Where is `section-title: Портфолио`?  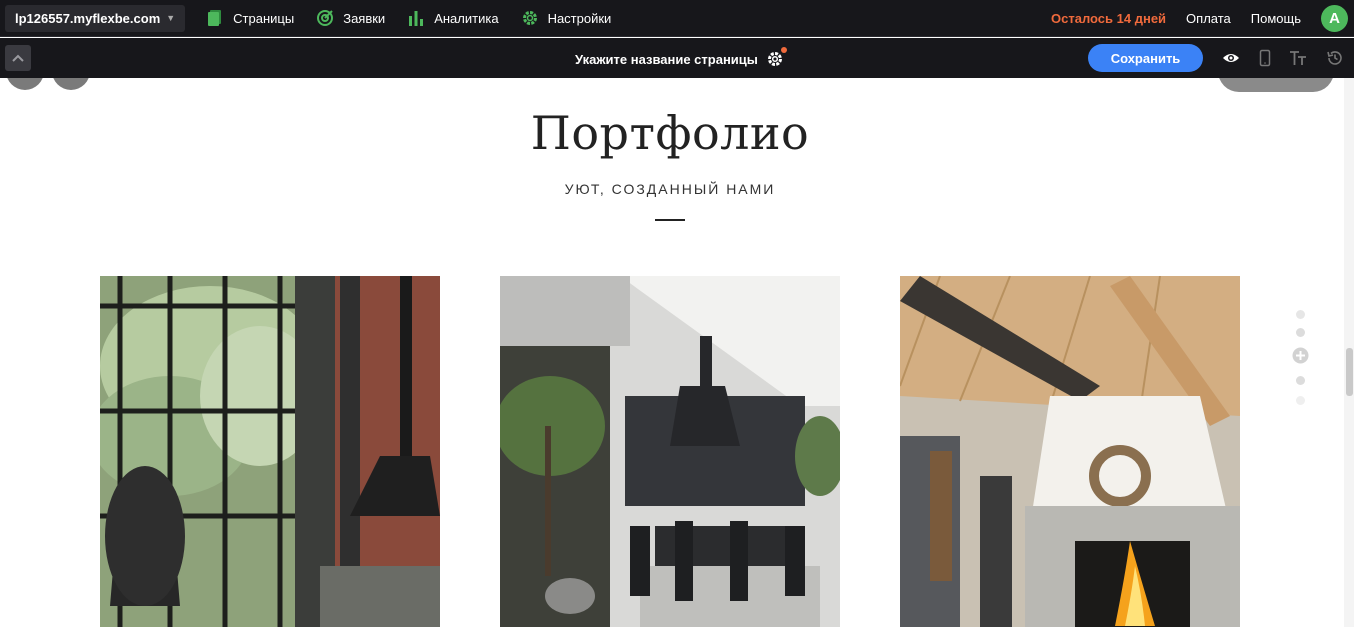 section-title: Портфолио is located at coordinates (670, 133).